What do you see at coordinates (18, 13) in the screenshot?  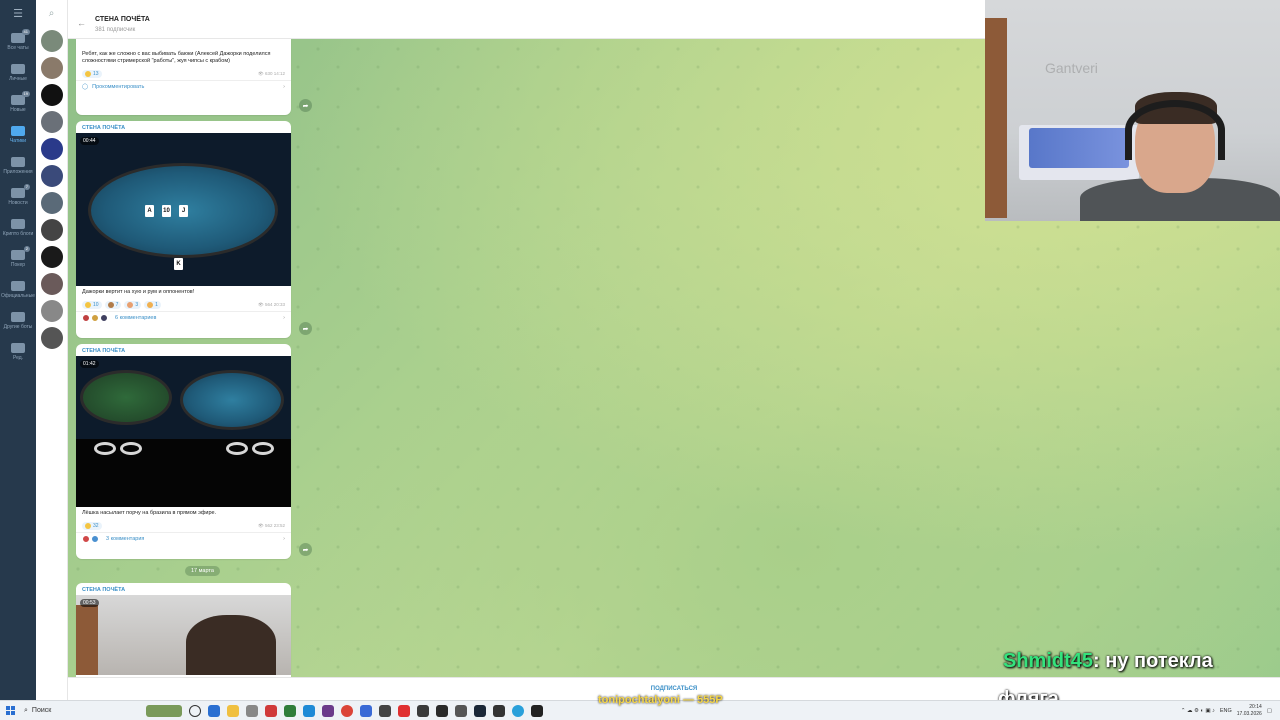 I see `hamburger-menu-icon: ☰` at bounding box center [18, 13].